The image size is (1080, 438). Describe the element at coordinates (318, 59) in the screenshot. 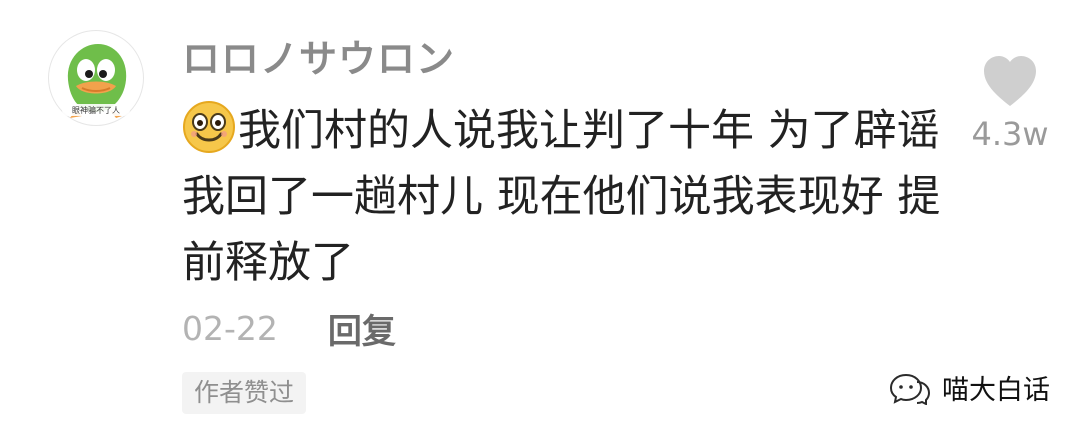

I see `comment-username: ロロノサウロン` at that location.